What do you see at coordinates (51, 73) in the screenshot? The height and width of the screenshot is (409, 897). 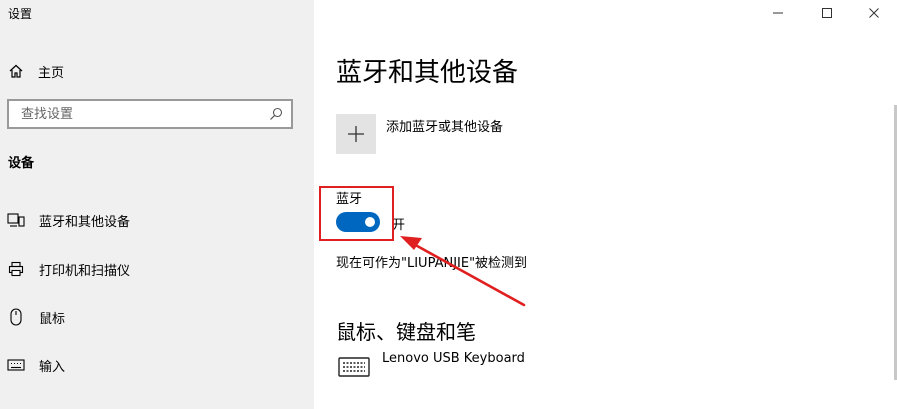 I see `nav-home-label: 主页` at bounding box center [51, 73].